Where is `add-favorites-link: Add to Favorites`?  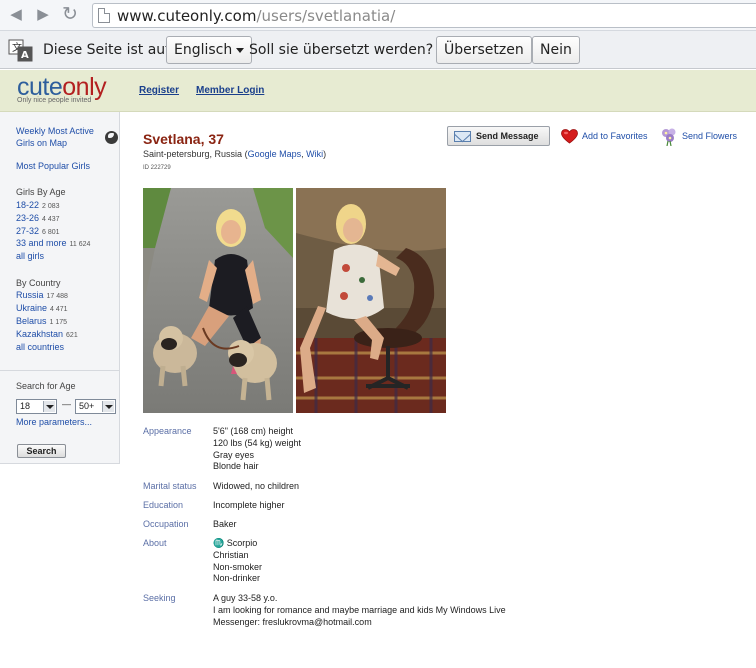 add-favorites-link: Add to Favorites is located at coordinates (615, 136).